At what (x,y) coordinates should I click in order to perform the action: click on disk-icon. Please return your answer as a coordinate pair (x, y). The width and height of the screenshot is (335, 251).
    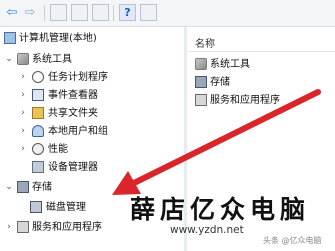
    Looking at the image, I should click on (36, 207).